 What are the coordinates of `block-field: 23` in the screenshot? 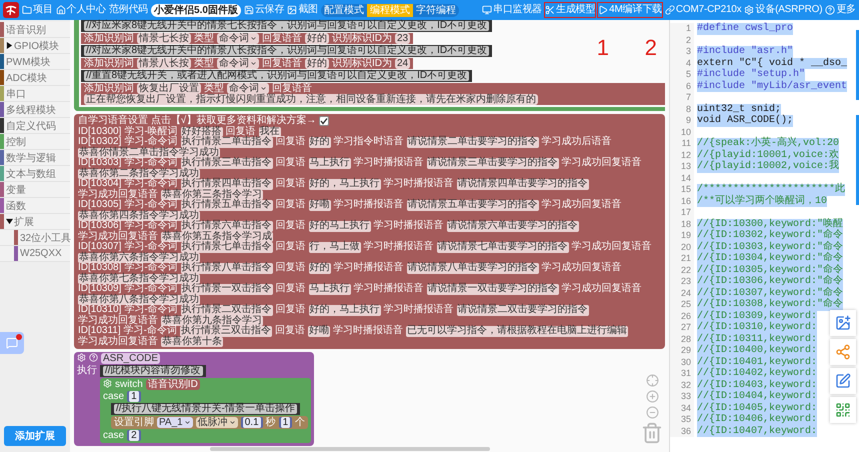 It's located at (402, 38).